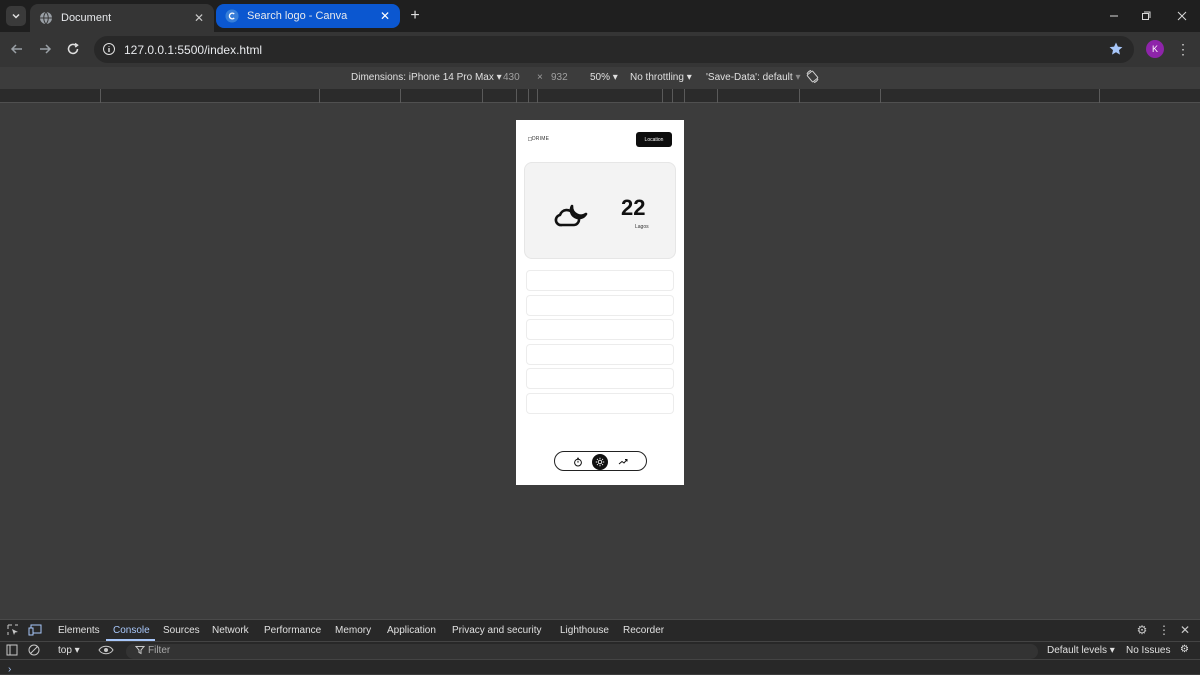  I want to click on filter-placeholder: Filter, so click(159, 650).